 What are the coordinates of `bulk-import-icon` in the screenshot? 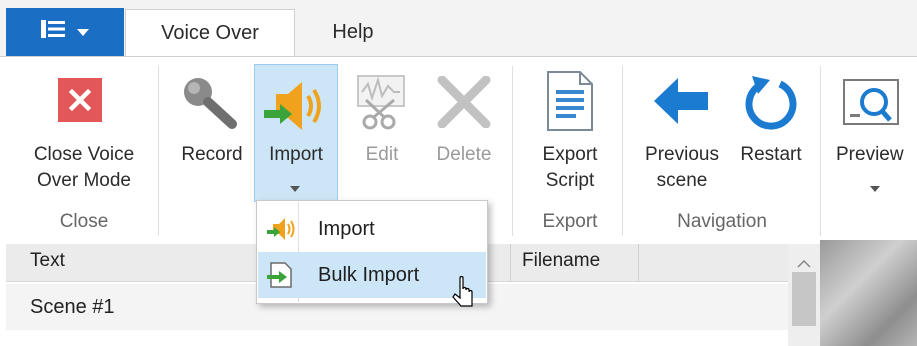 It's located at (282, 275).